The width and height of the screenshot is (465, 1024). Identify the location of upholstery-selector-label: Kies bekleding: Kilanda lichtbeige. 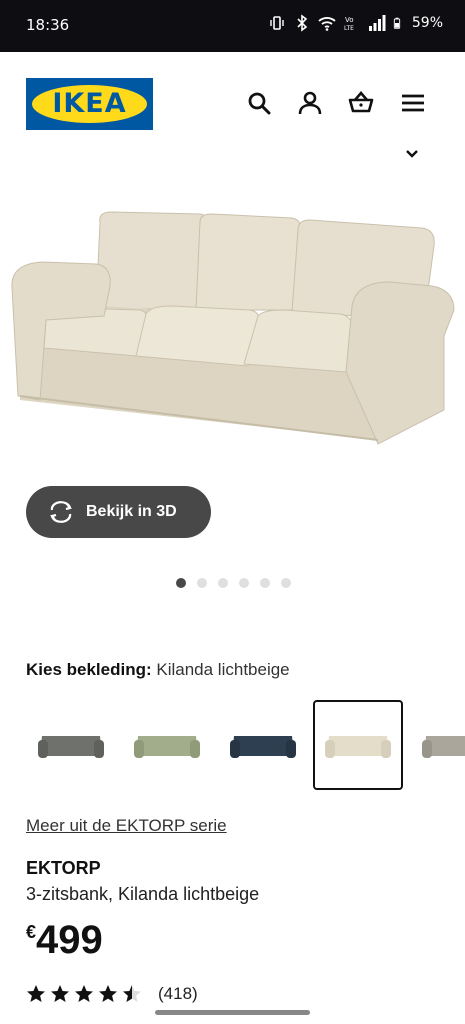
(158, 670).